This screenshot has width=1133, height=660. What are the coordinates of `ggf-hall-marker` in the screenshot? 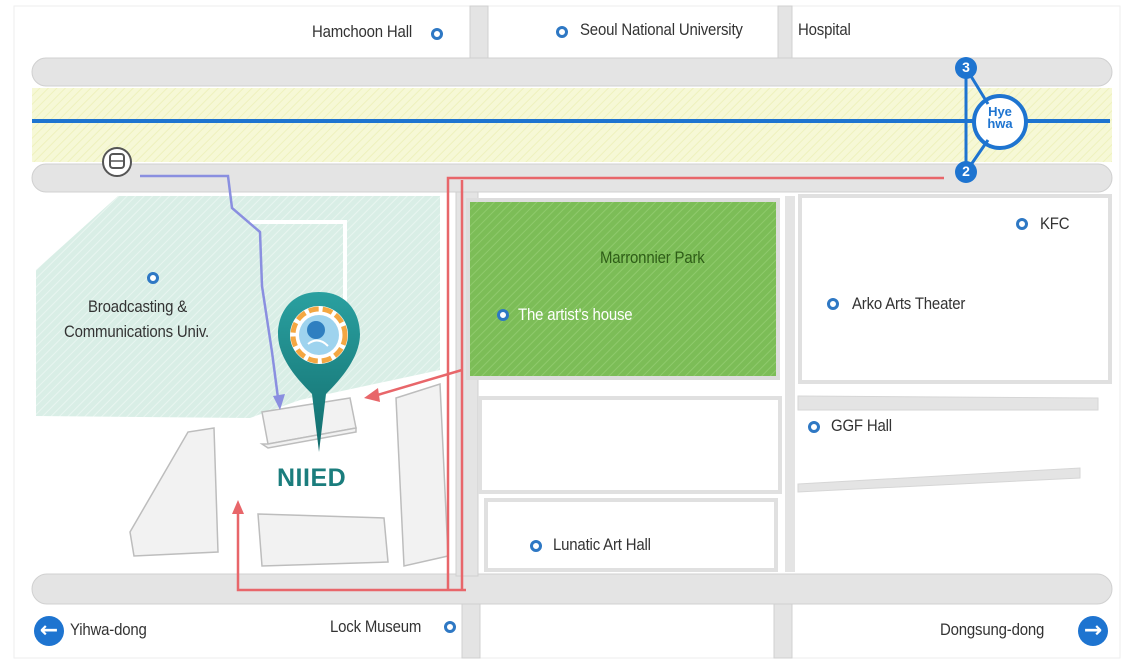 It's located at (814, 427).